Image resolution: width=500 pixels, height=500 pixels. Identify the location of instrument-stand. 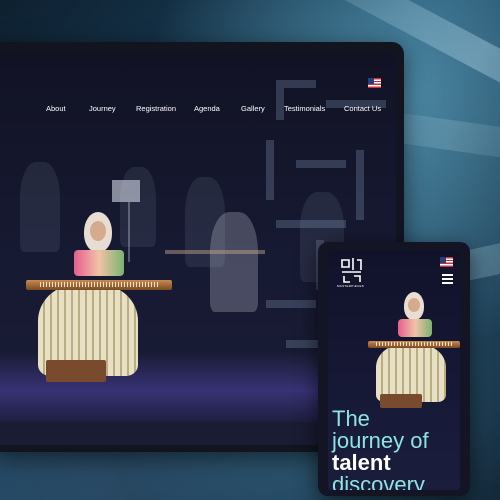
(215, 252).